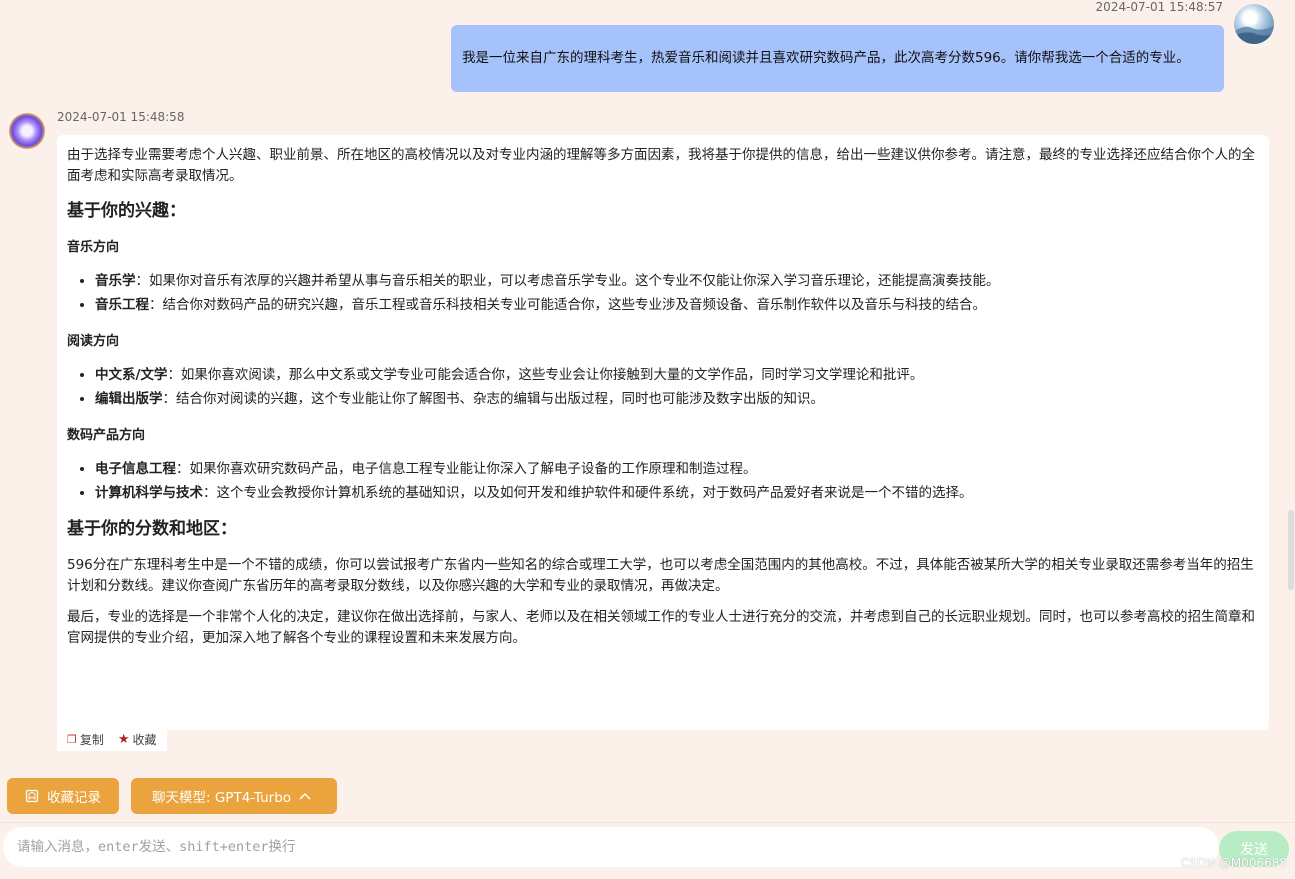 The image size is (1295, 879). Describe the element at coordinates (1254, 24) in the screenshot. I see `user-avatar` at that location.